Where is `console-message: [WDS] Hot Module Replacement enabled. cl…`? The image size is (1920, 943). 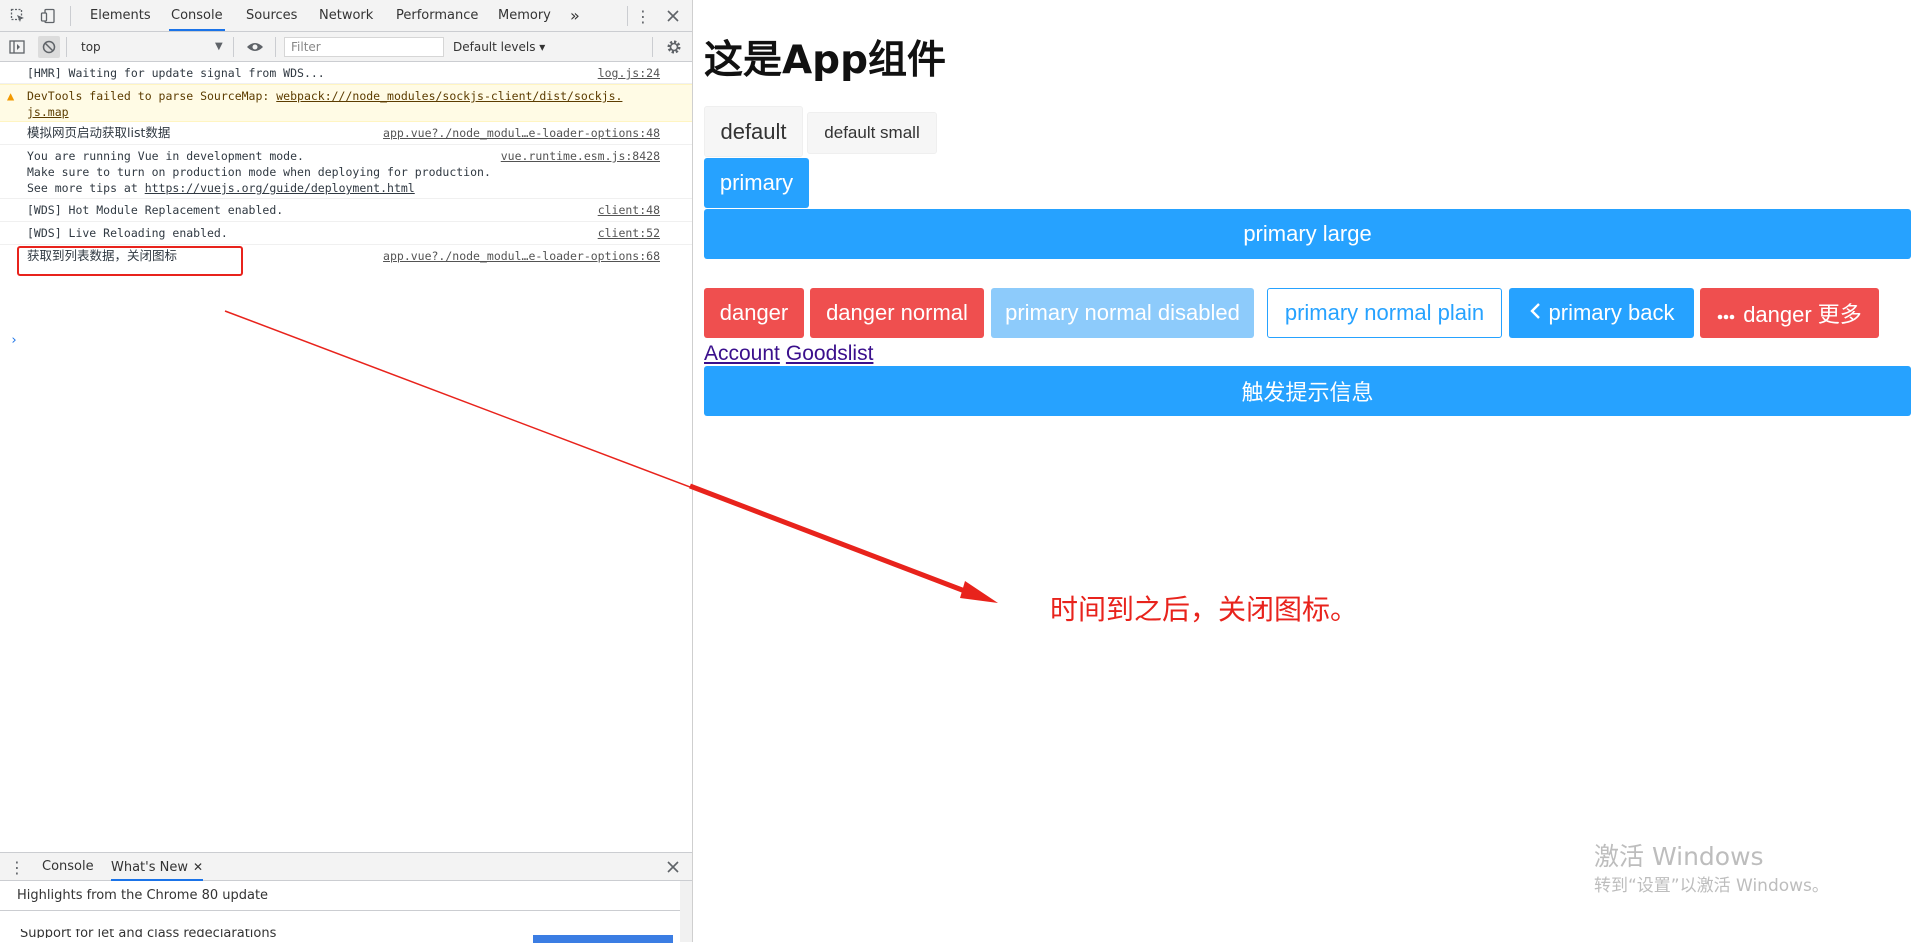
console-message: [WDS] Hot Module Replacement enabled. cl… is located at coordinates (346, 210).